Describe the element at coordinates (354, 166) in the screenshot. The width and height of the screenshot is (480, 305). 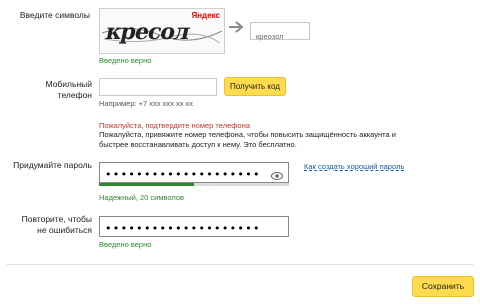
I see `password-help-link: Как создать хороший пароль` at that location.